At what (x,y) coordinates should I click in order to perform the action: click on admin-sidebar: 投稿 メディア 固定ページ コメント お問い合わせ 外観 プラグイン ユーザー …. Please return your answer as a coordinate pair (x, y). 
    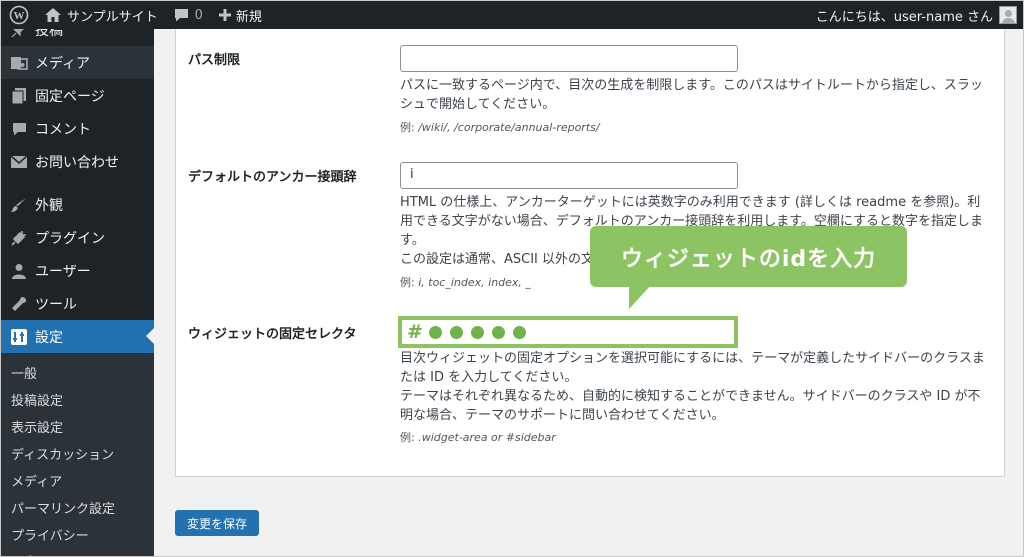
    Looking at the image, I should click on (77, 292).